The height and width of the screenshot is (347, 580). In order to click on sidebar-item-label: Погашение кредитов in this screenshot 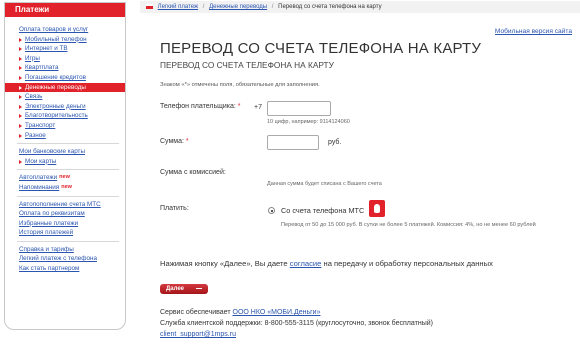, I will do `click(55, 77)`.